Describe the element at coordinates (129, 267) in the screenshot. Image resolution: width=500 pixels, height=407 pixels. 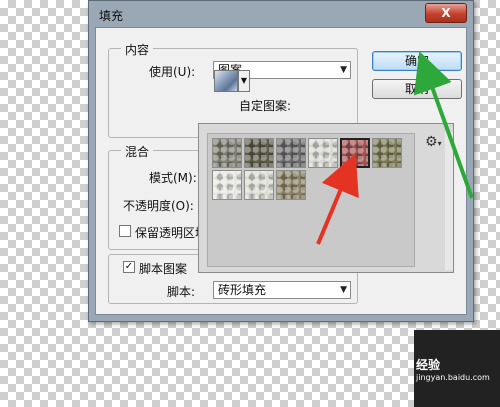
I see `script-pattern-checkbox: ✓` at that location.